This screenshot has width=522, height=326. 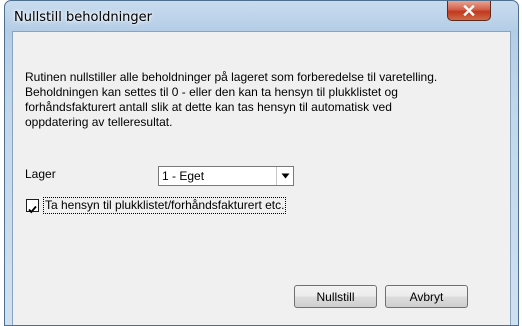 What do you see at coordinates (261, 16) in the screenshot?
I see `title-bar: Nullstill beholdninger` at bounding box center [261, 16].